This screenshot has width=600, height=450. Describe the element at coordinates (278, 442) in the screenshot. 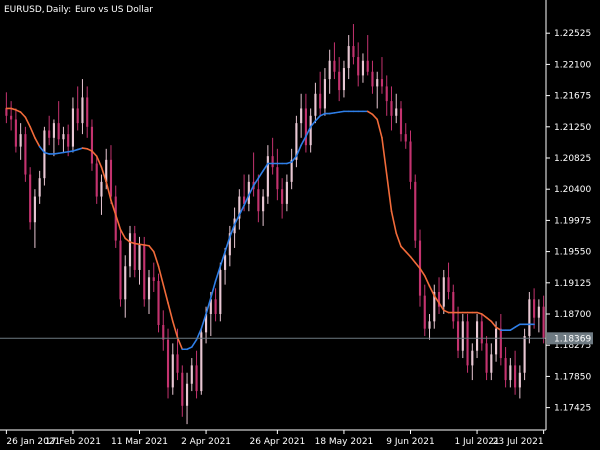

I see `x-tick-label: 26 Apr 2021` at that location.